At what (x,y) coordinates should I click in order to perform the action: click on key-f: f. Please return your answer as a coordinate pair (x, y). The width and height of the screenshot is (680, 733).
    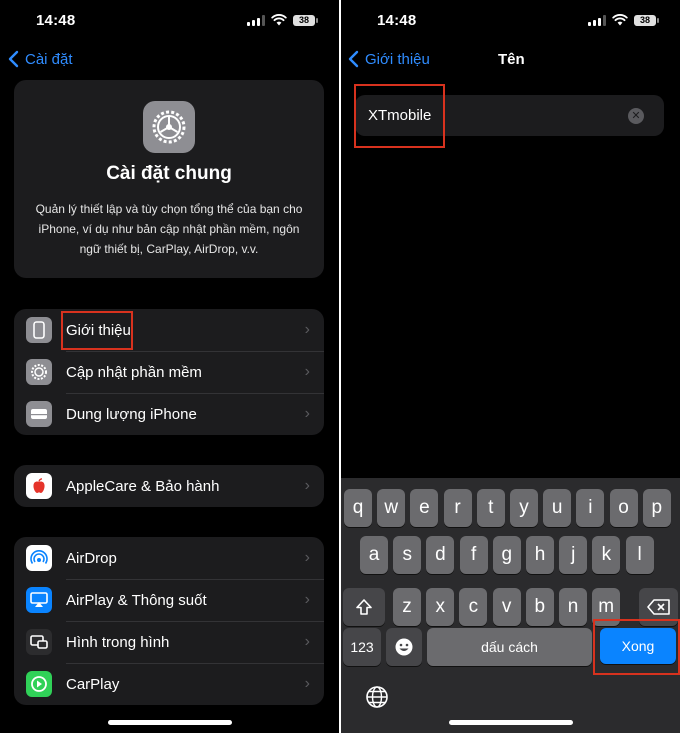
    Looking at the image, I should click on (473, 555).